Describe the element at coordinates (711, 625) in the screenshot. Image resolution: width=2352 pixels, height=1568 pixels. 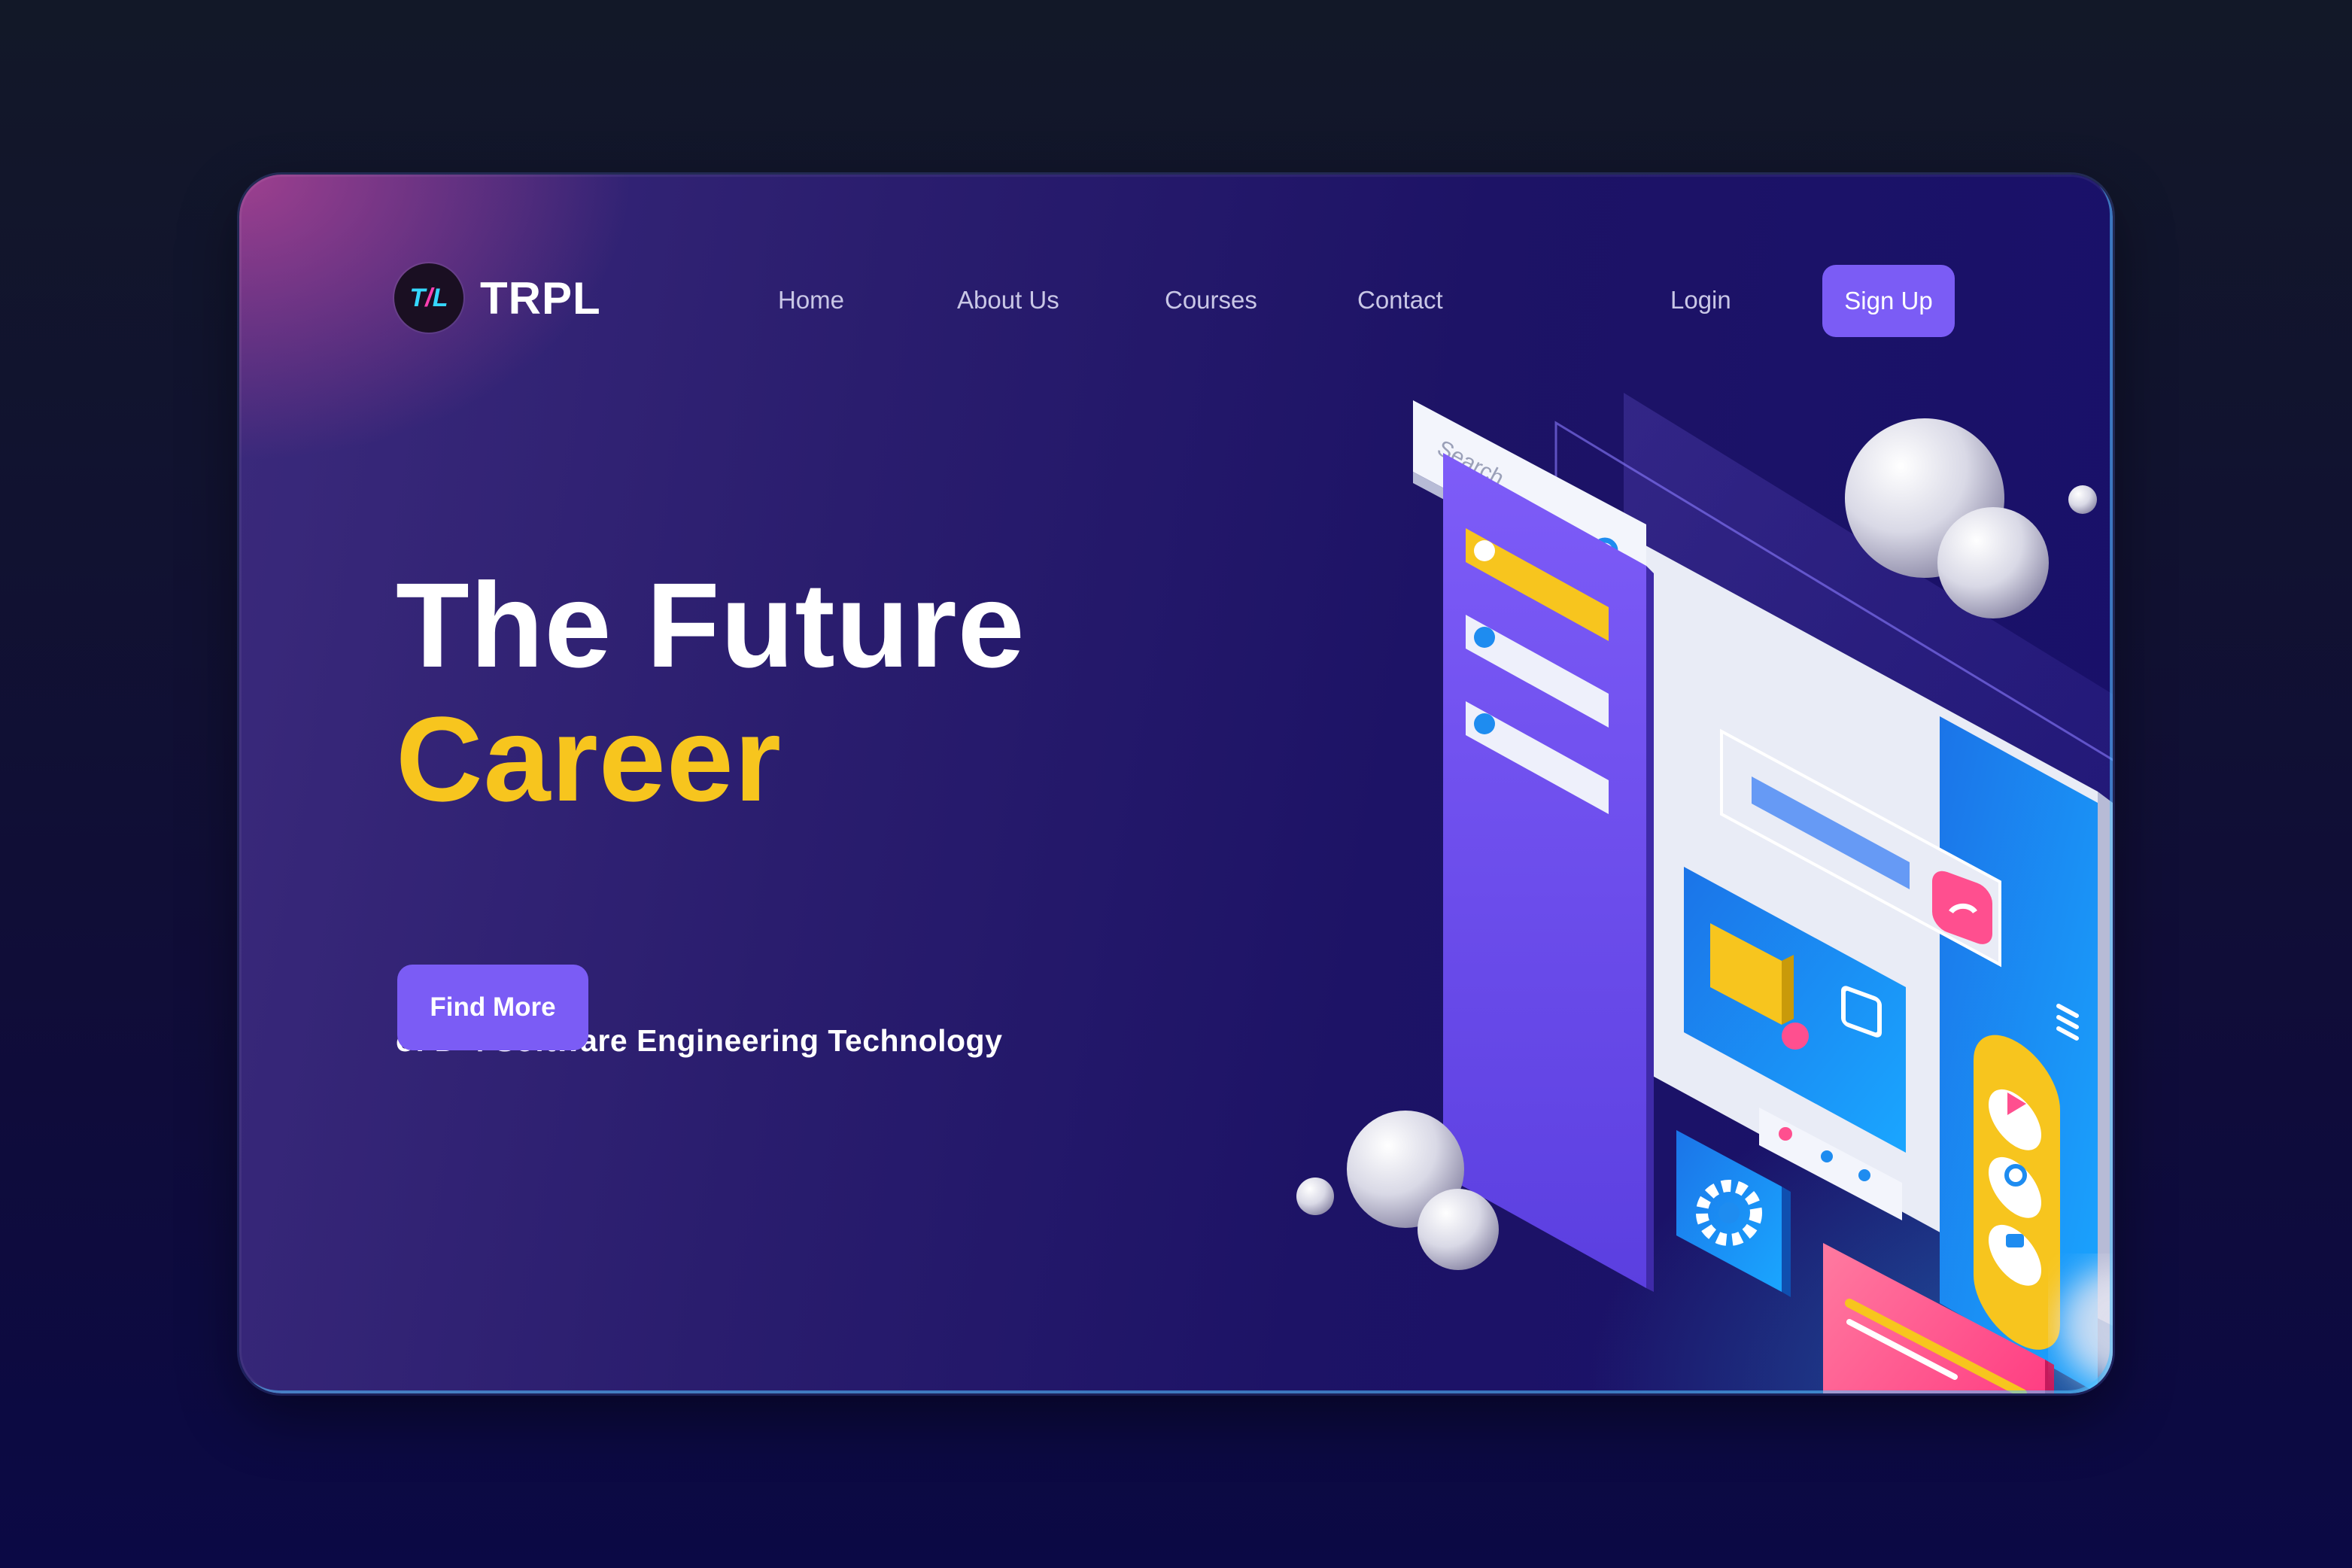
I see `hero-title: The Future` at that location.